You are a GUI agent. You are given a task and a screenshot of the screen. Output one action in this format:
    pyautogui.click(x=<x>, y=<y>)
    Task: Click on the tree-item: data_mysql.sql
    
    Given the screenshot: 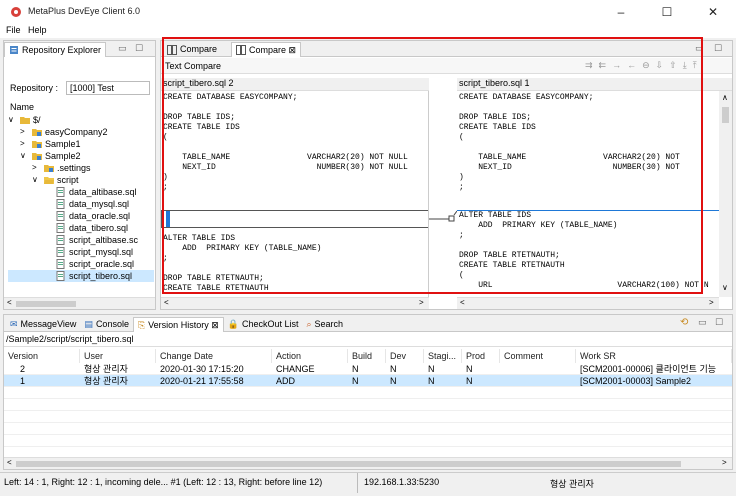 What is the action you would take?
    pyautogui.click(x=81, y=204)
    